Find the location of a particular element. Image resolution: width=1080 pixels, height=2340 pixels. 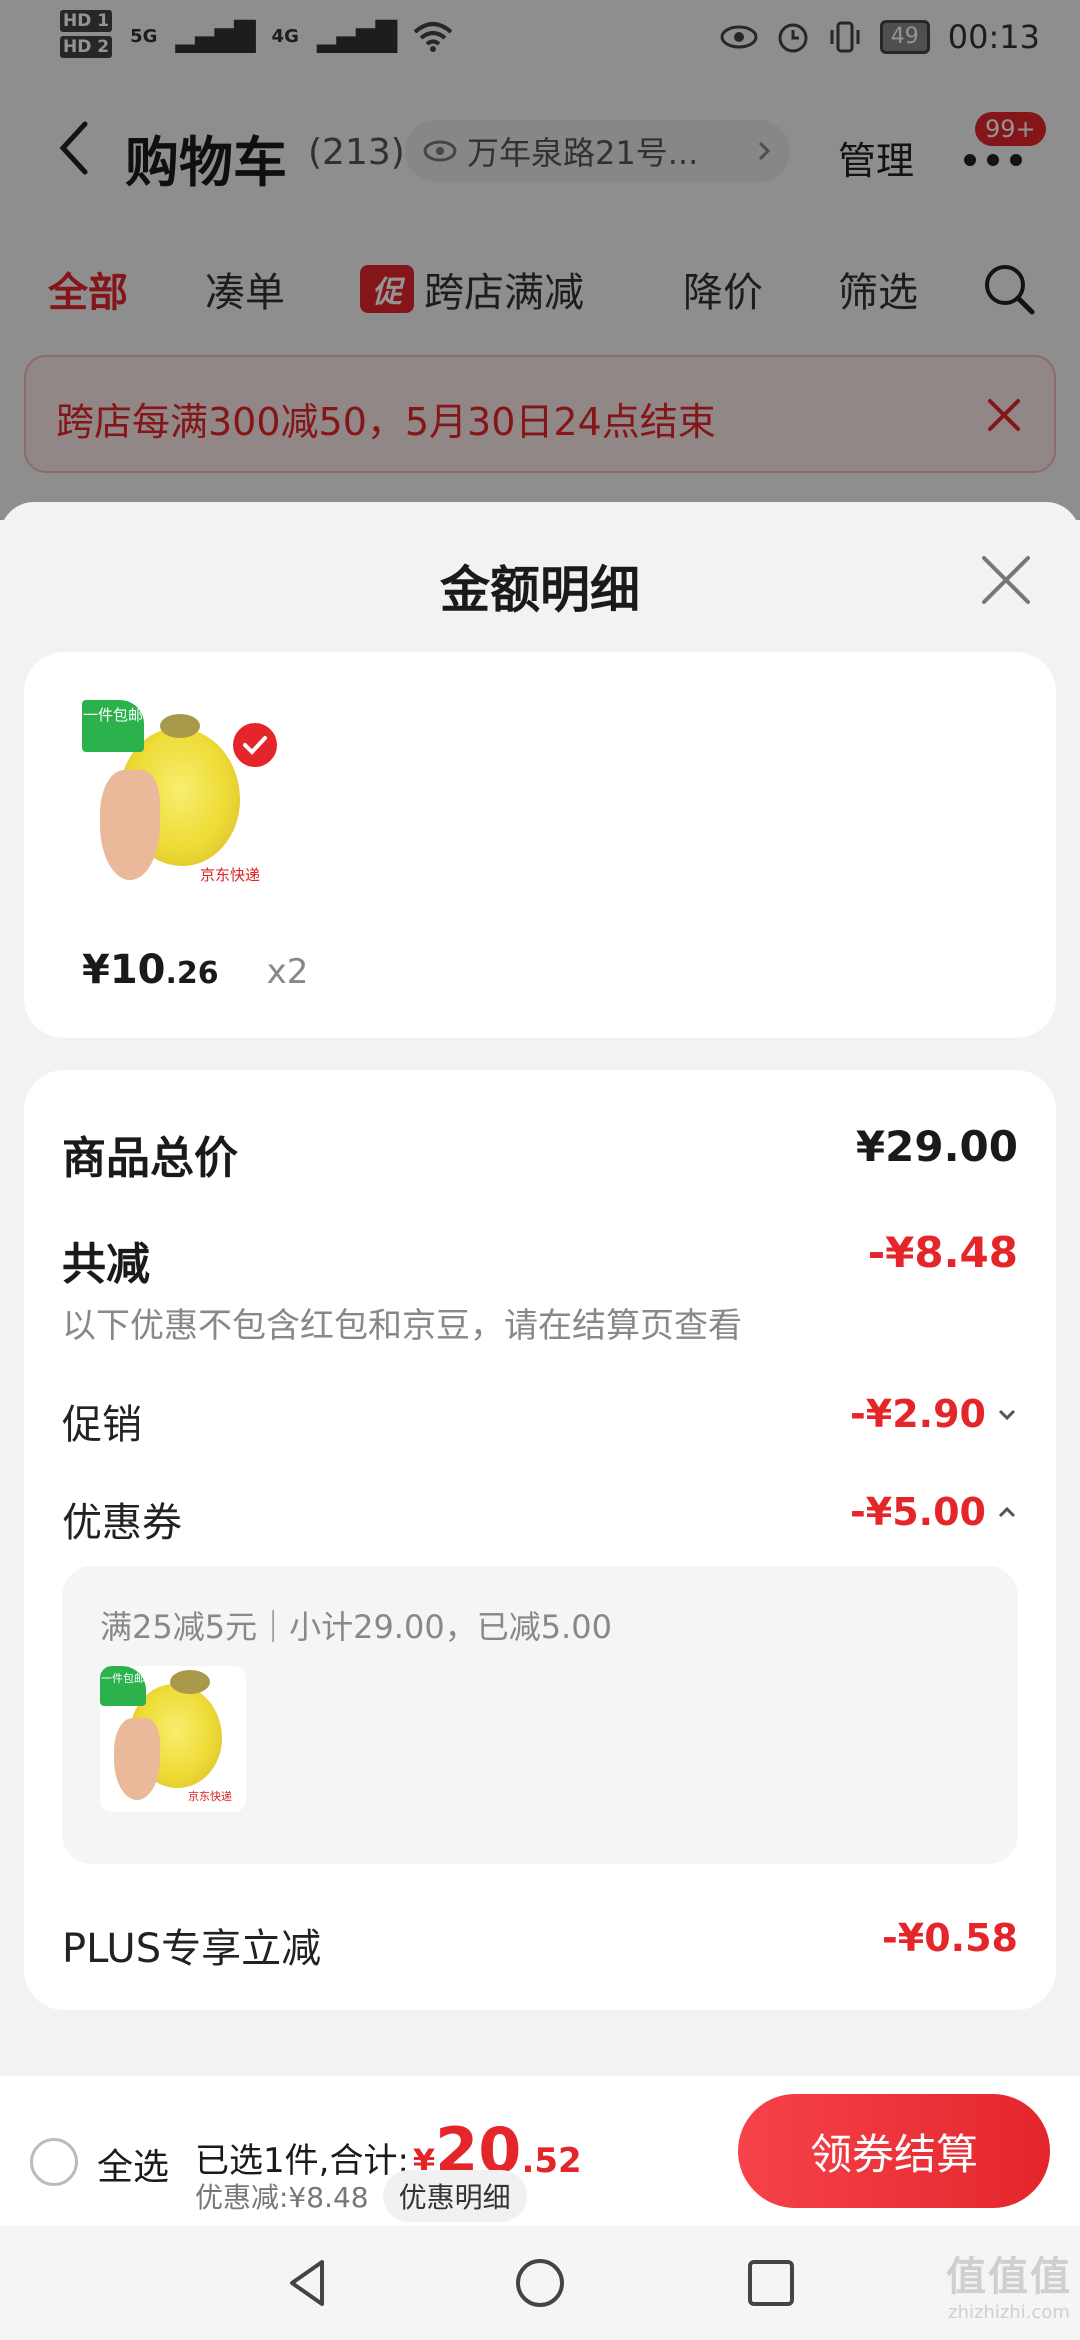

coupon-detail-text: 满25减5元｜小计29.00，已减5.00 is located at coordinates (356, 1627).